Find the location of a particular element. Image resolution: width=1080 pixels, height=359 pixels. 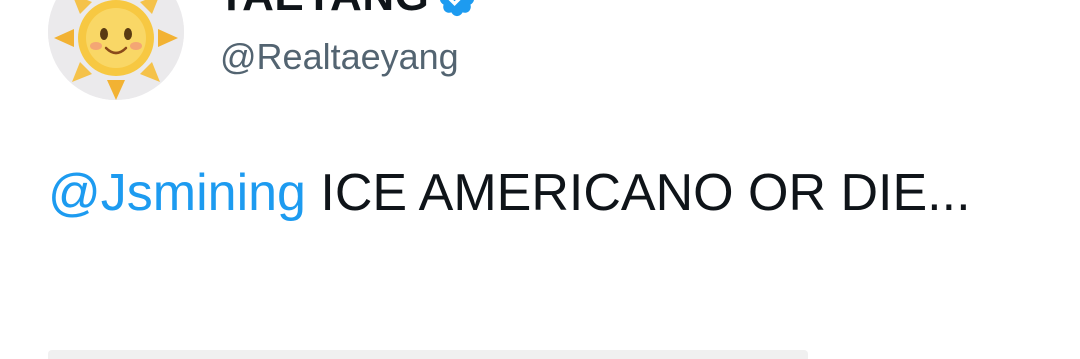

author-name-row: TAEYANG is located at coordinates (347, 10).